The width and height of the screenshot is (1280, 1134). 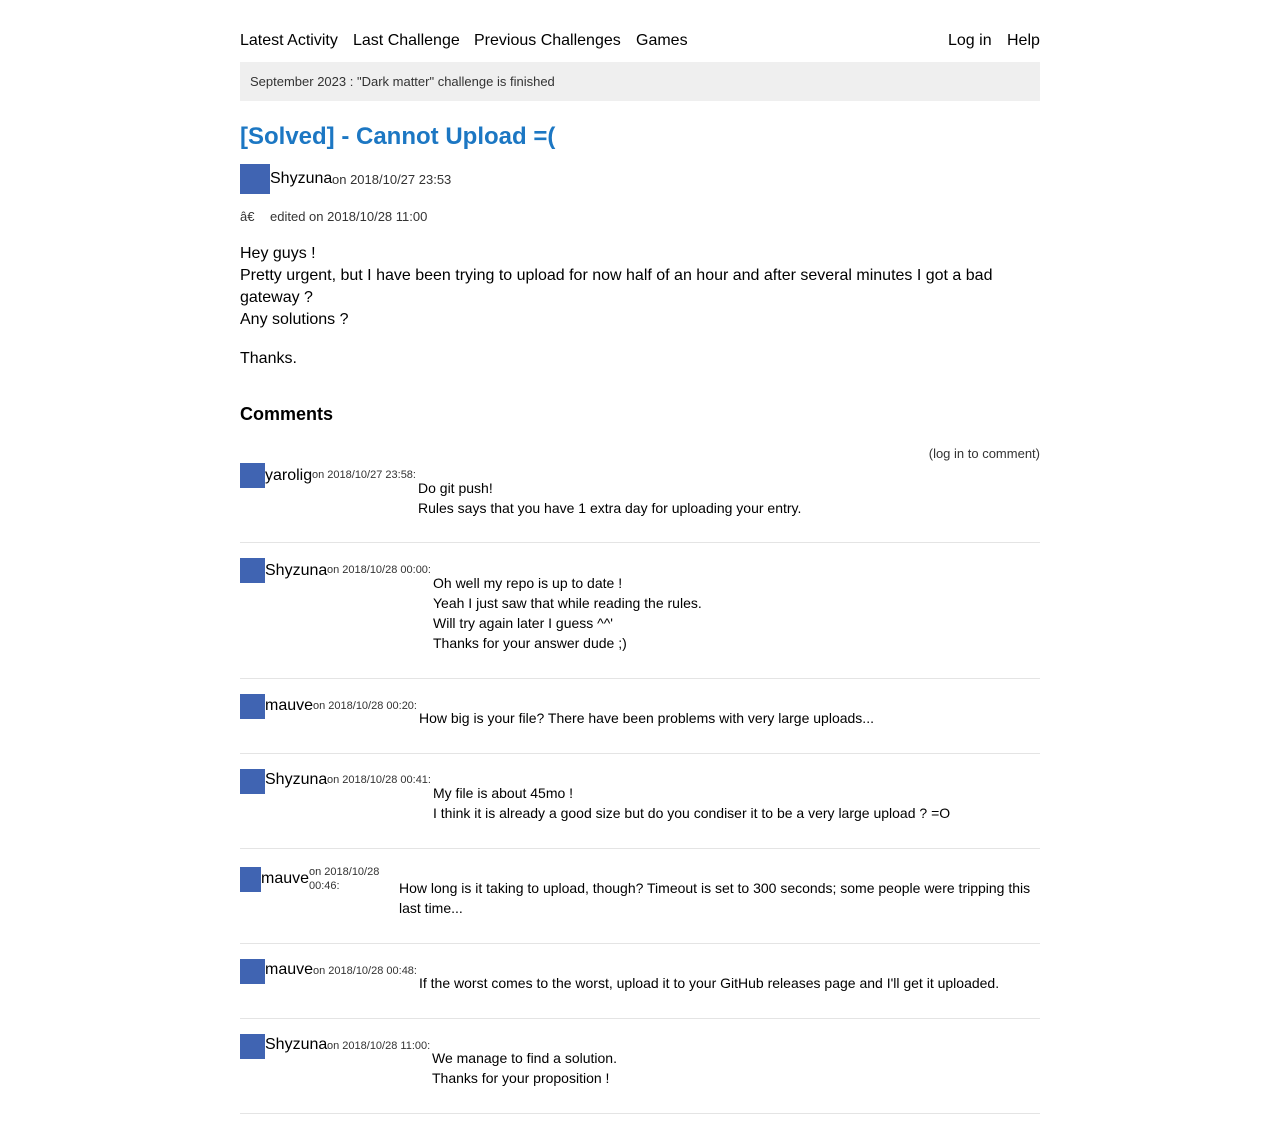 I want to click on nav-previous-challenges: Previous Challenges, so click(x=547, y=41).